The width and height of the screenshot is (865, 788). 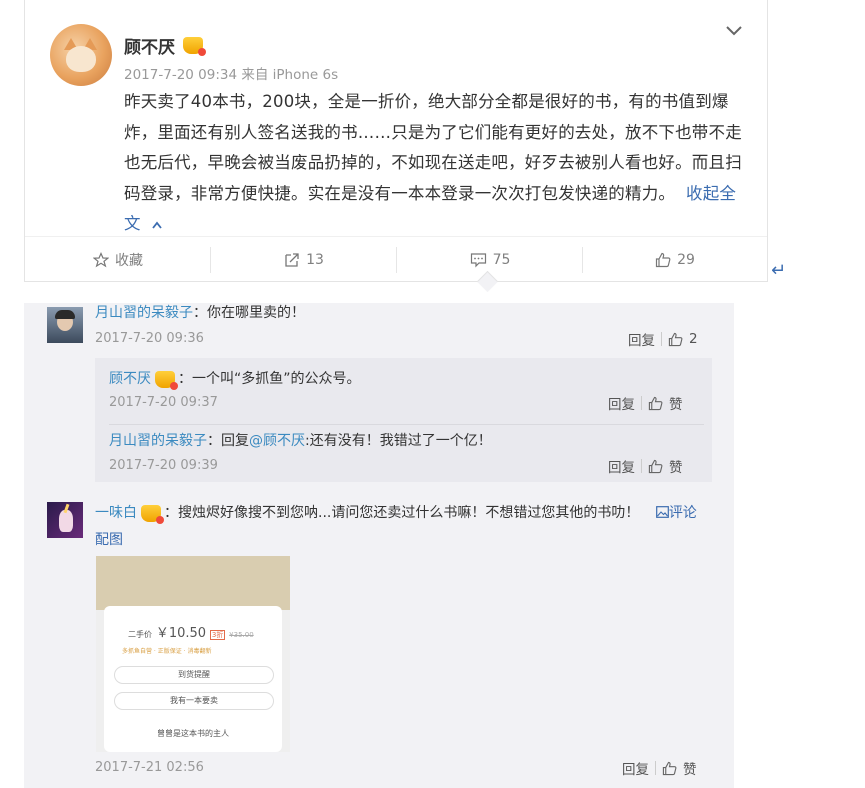 I want to click on comment-text: ：你在哪里卖的！, so click(x=249, y=313).